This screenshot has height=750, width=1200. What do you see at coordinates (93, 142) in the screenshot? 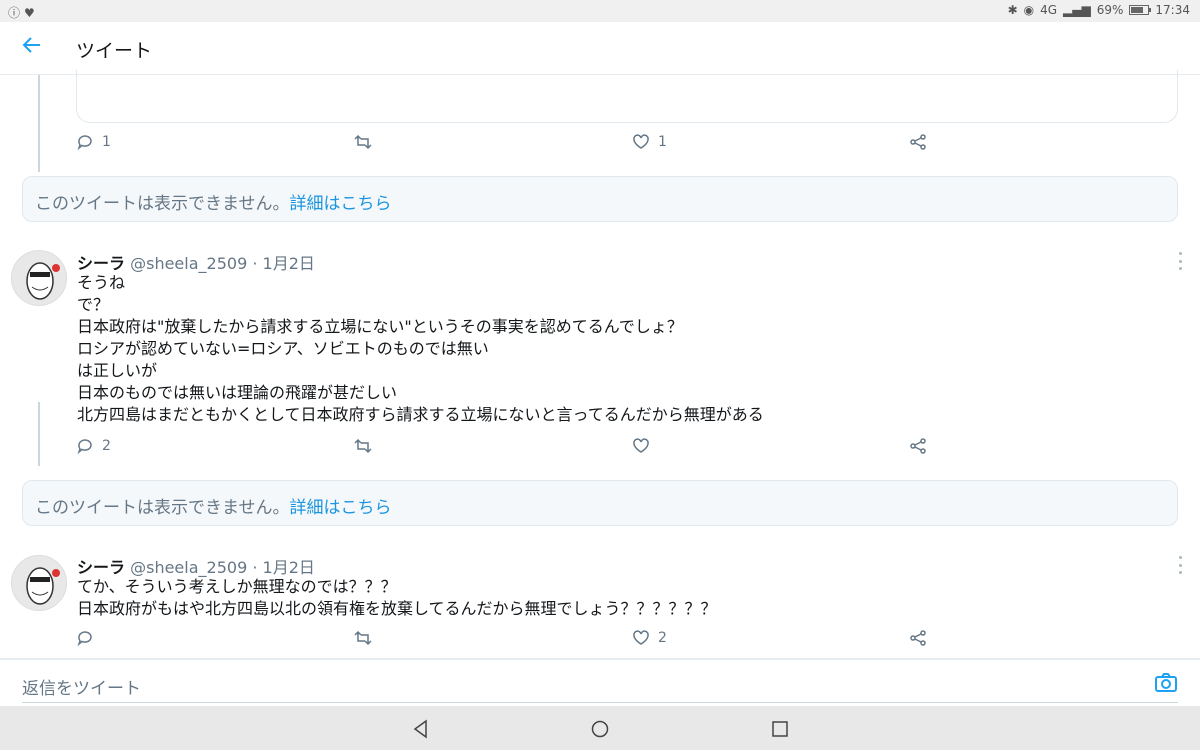
I see `reply-button: 1` at bounding box center [93, 142].